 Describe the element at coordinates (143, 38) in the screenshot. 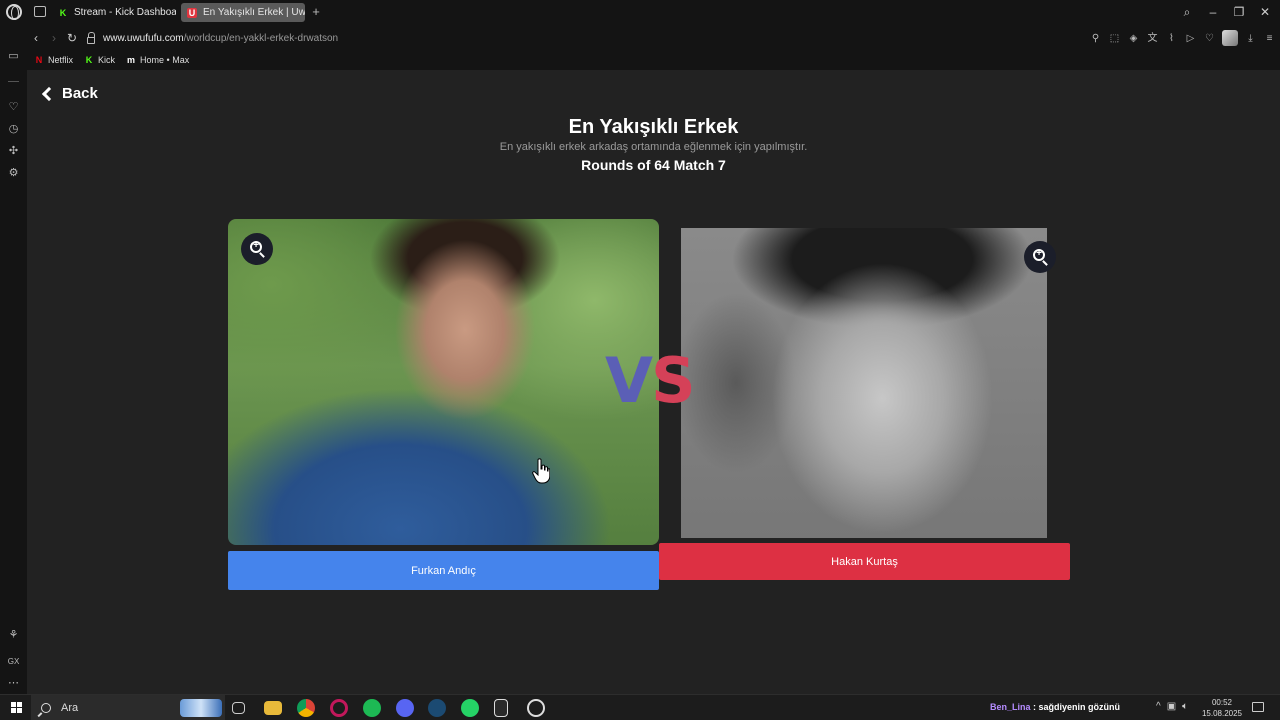

I see `url-domain: www.uwufufu.com` at that location.